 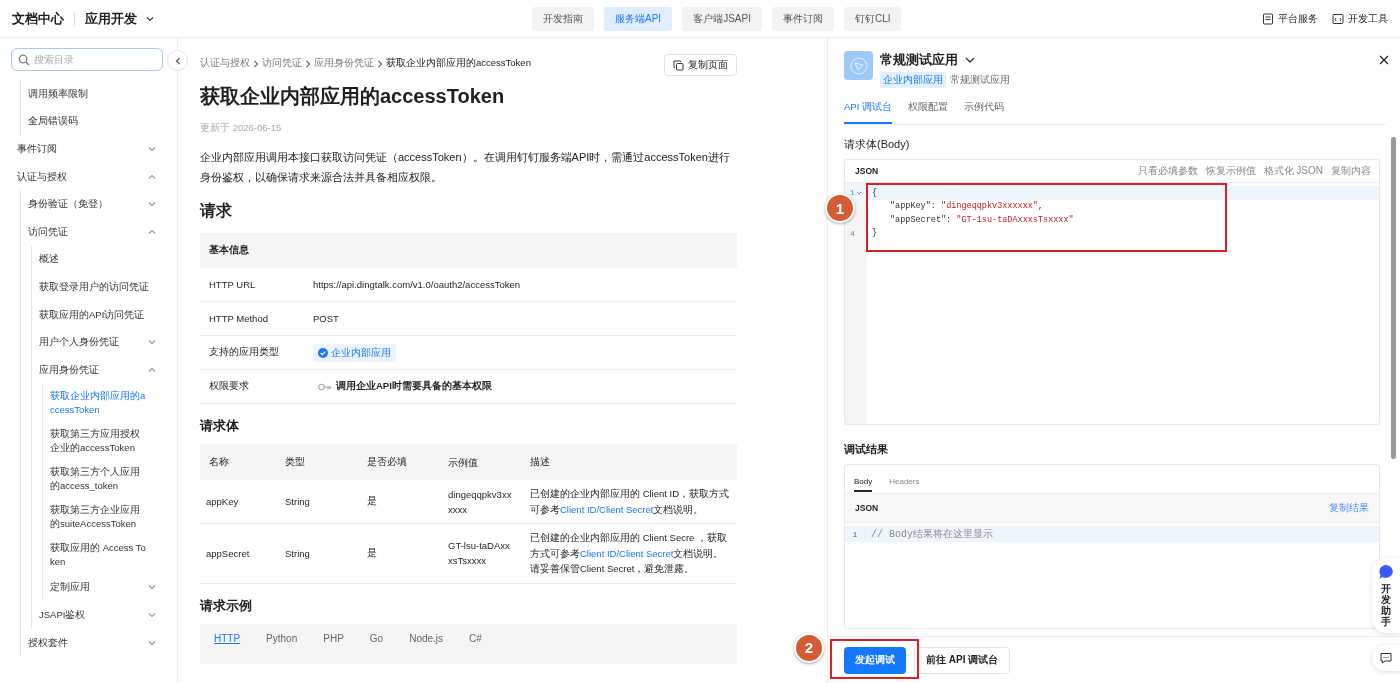 I want to click on tool-link: 平台服务, so click(x=1290, y=18).